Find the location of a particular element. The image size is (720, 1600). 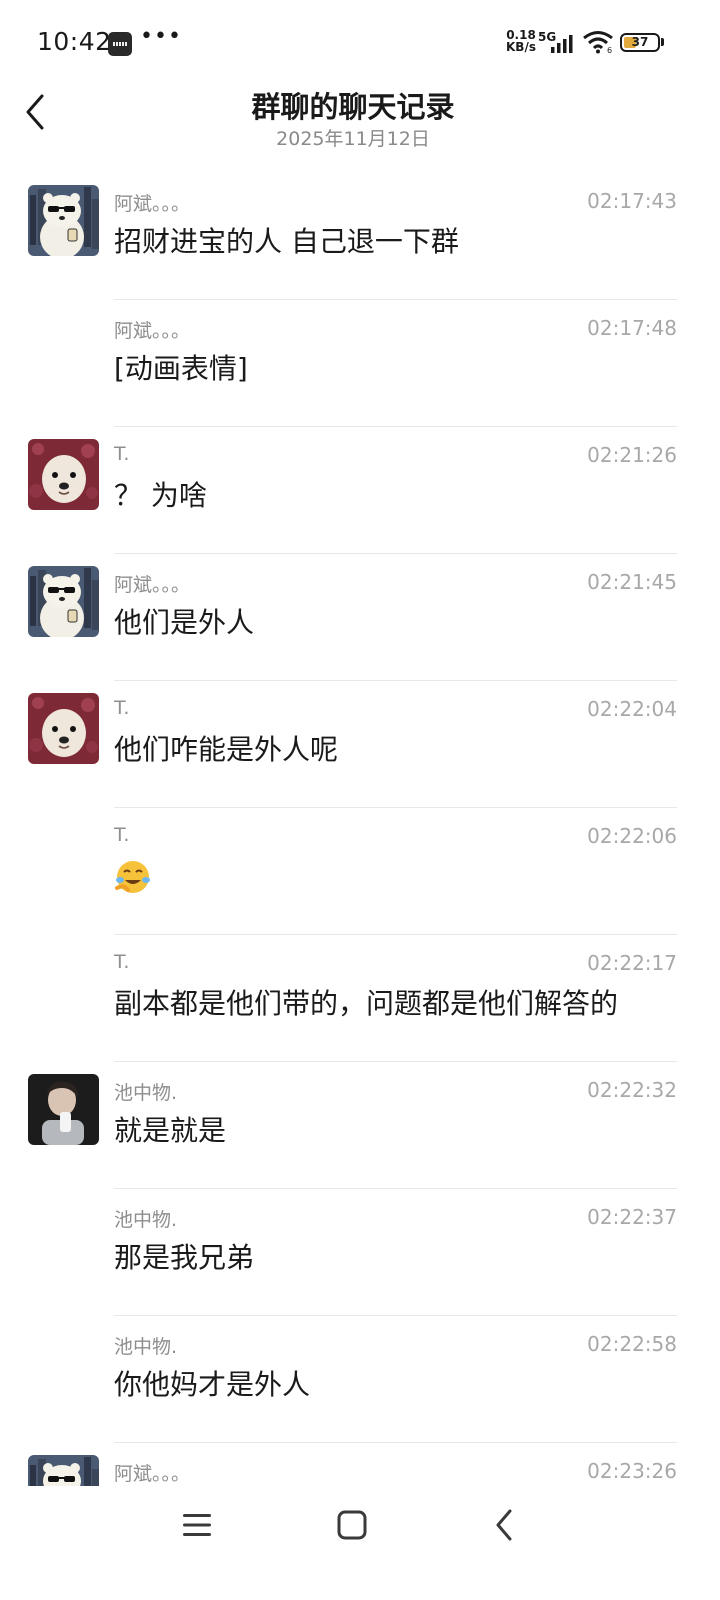

avatar-man is located at coordinates (63, 1109).